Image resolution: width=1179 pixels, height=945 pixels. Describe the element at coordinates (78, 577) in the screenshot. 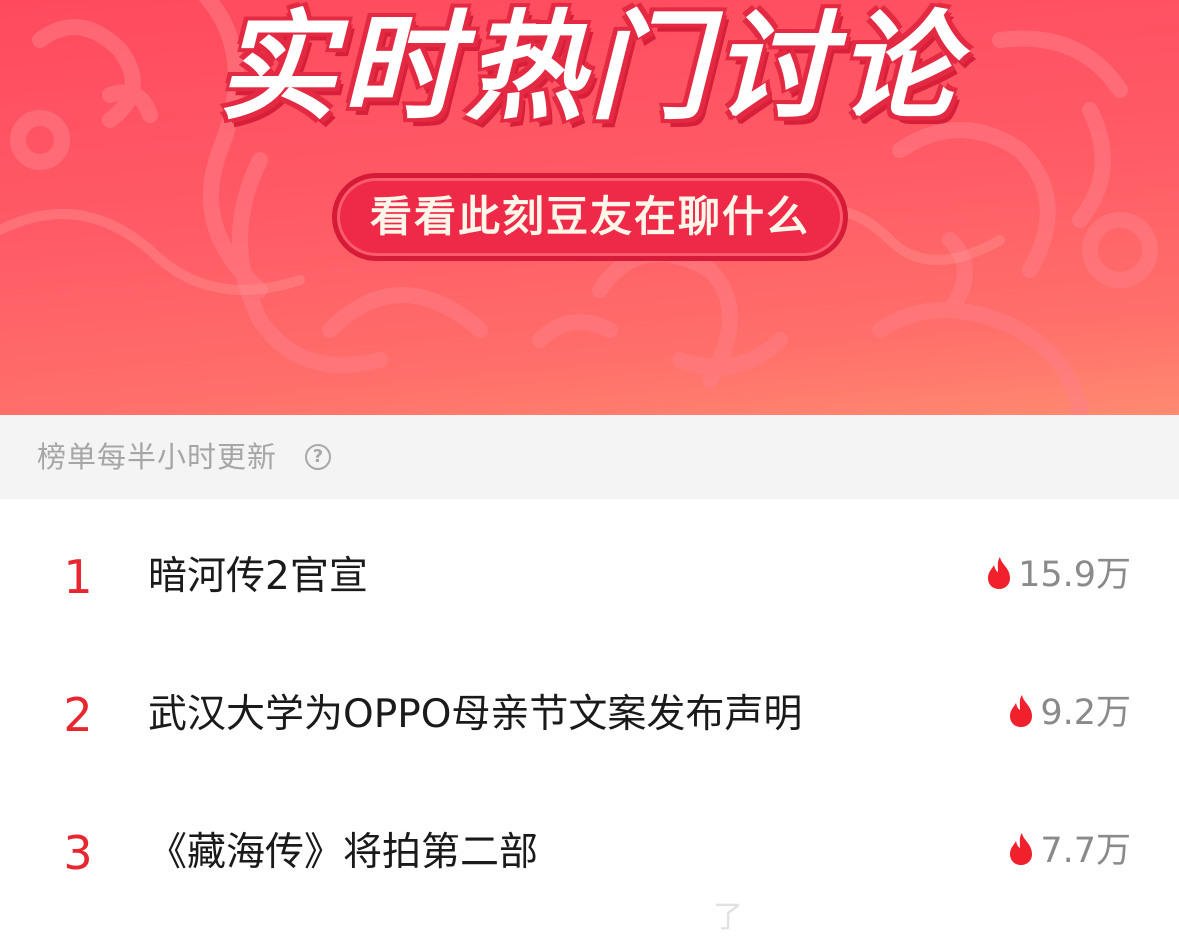

I see `rank-number: 1` at that location.